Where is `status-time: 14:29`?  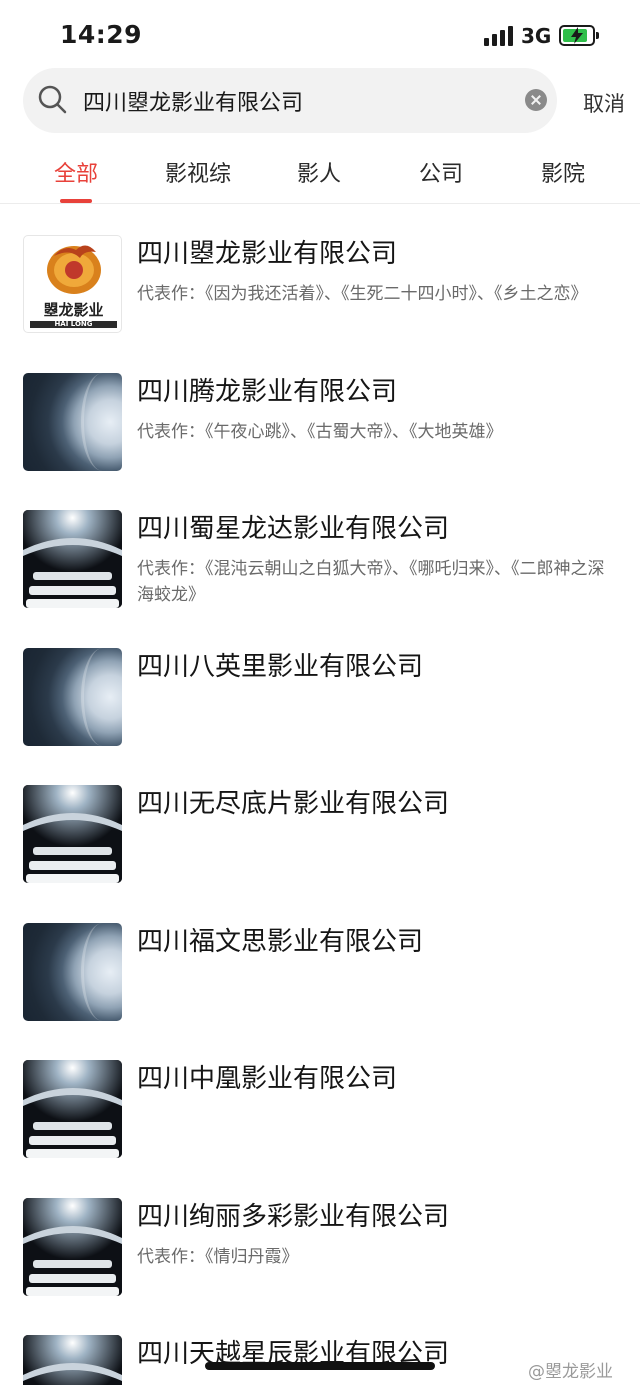
status-time: 14:29 is located at coordinates (101, 34).